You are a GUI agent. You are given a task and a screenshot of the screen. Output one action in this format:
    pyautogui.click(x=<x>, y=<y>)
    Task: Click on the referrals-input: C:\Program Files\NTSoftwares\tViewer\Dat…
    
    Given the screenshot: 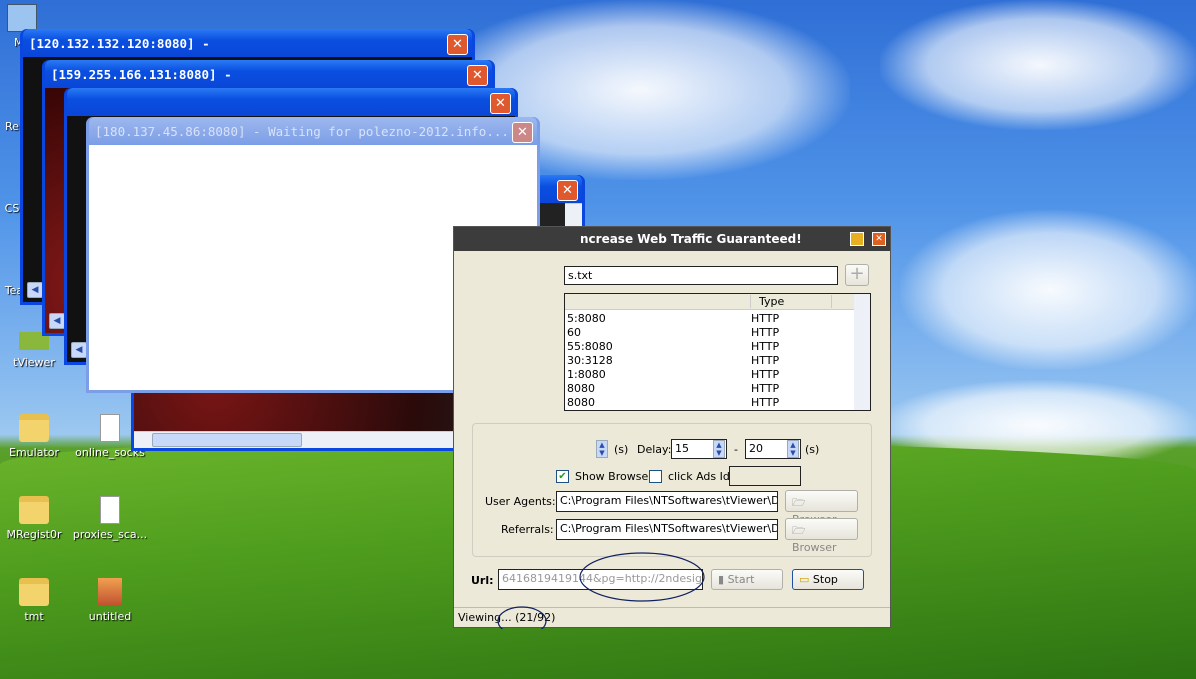 What is the action you would take?
    pyautogui.click(x=667, y=529)
    